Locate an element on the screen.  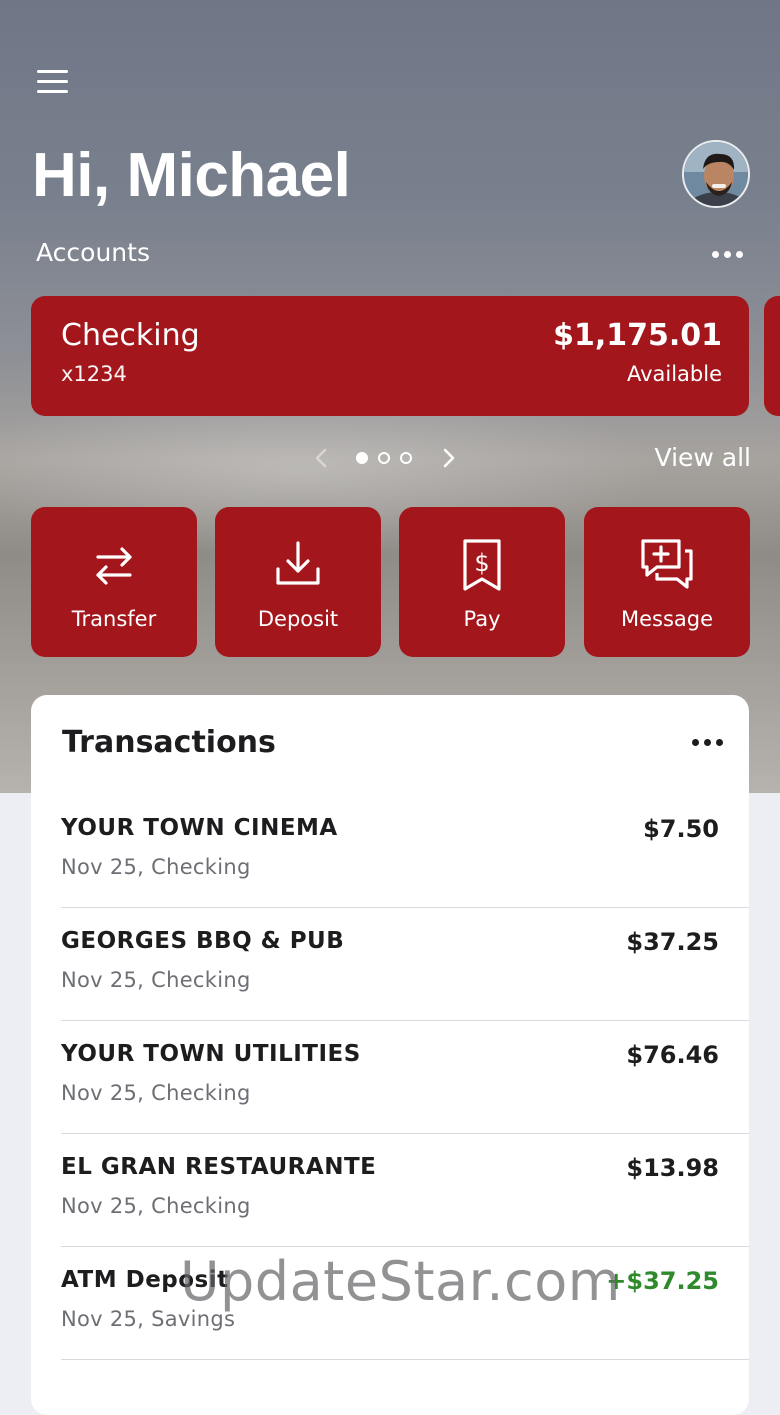
account-balance-label: Available is located at coordinates (674, 374).